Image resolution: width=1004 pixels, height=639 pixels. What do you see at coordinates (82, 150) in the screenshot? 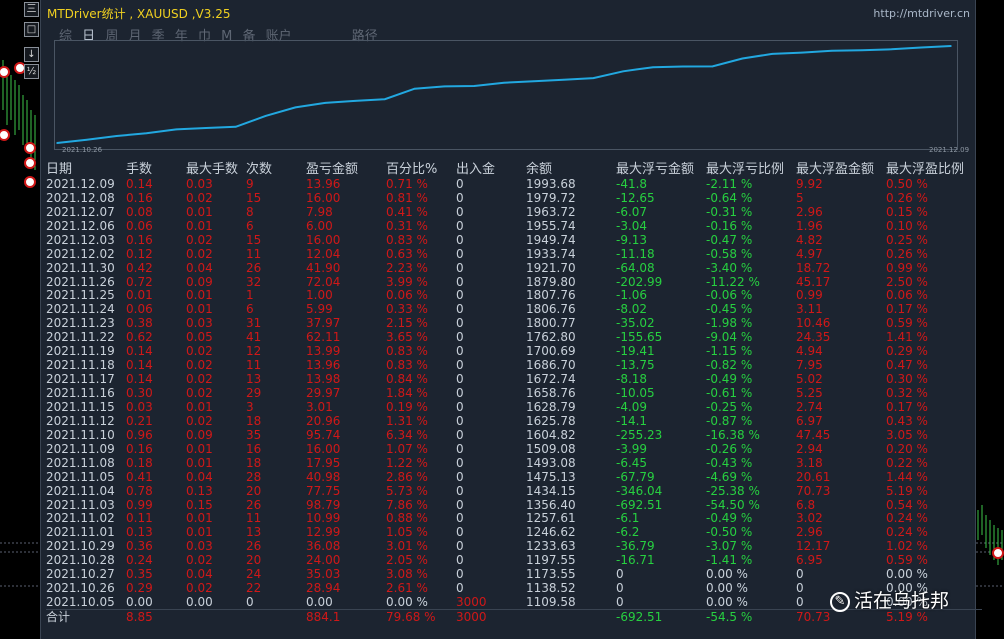
I see `chart-start-date: 2021.10.26` at bounding box center [82, 150].